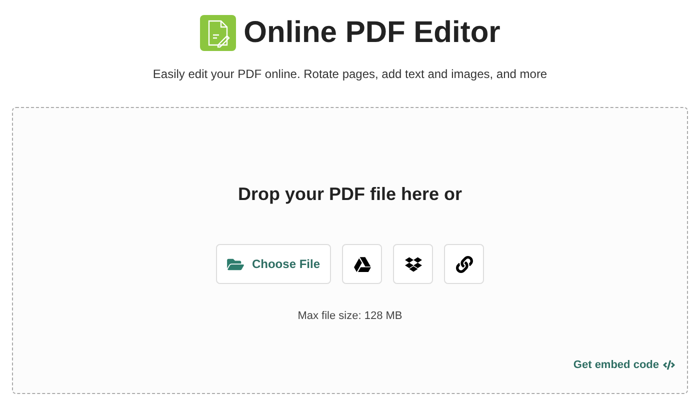  Describe the element at coordinates (350, 316) in the screenshot. I see `file-size-note: Max file size: 128 MB` at that location.